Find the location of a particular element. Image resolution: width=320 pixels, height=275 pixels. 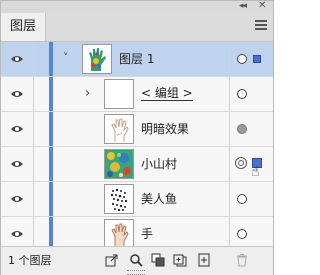

layer-row: ˅ 图层 1 is located at coordinates (137, 59).